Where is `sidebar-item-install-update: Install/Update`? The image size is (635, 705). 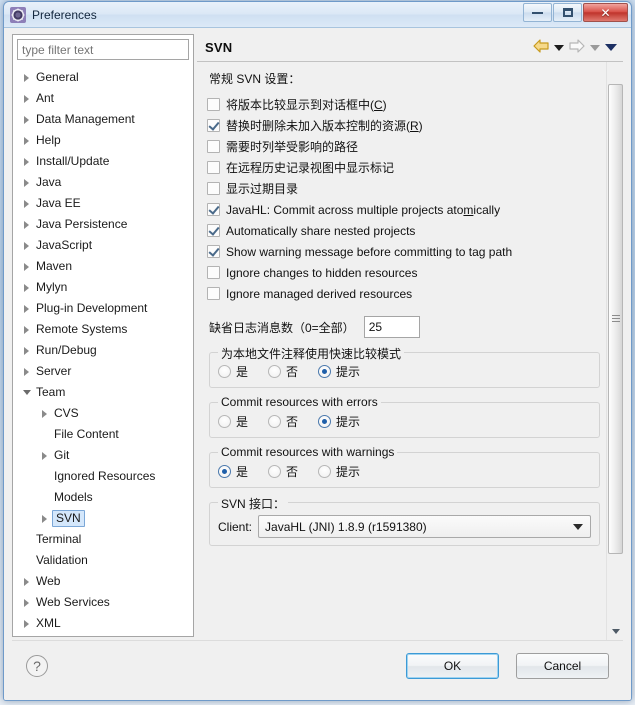 sidebar-item-install-update: Install/Update is located at coordinates (103, 161).